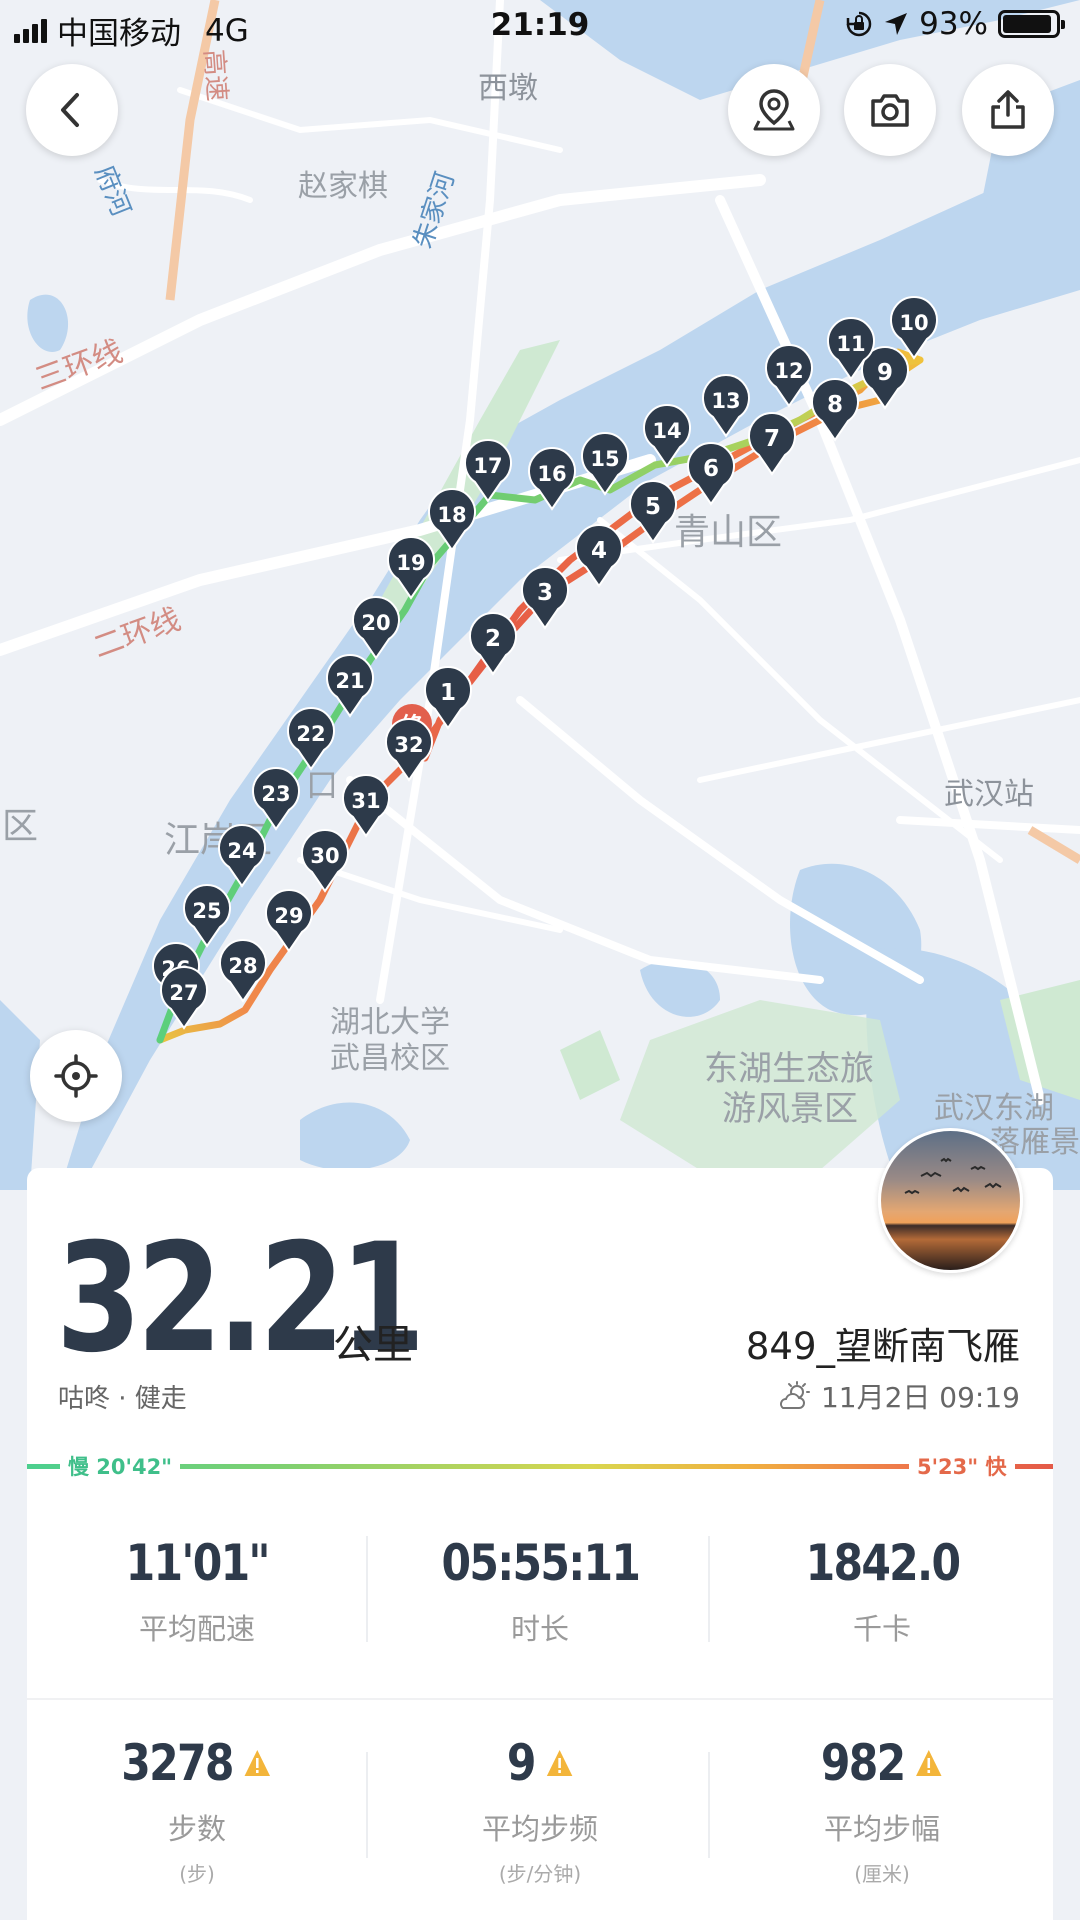 The width and height of the screenshot is (1080, 1920). I want to click on km-marker-label: 17, so click(487, 466).